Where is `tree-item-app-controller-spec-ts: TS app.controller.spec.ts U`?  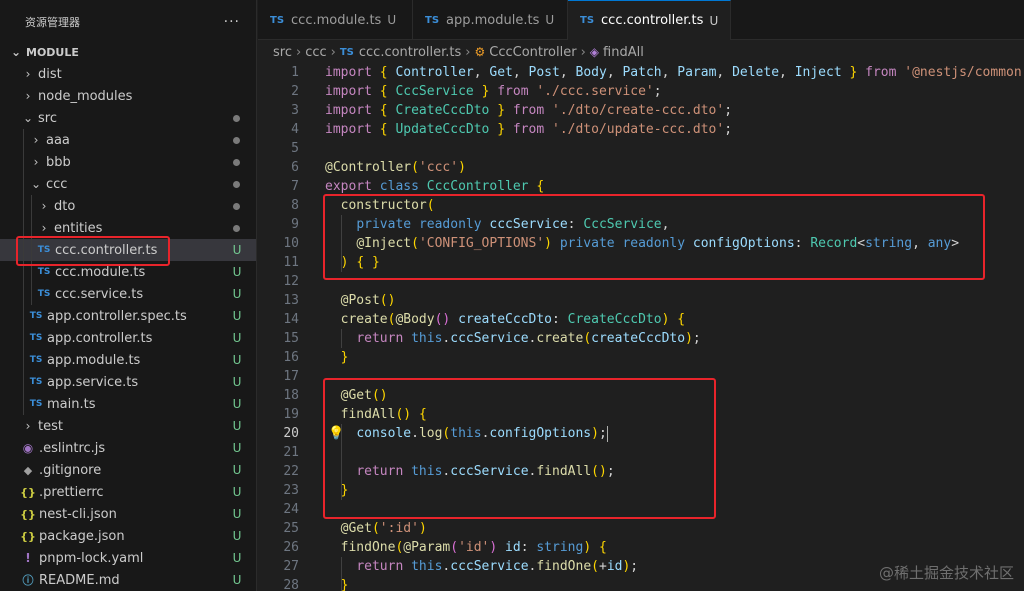
tree-item-app-controller-spec-ts: TS app.controller.spec.ts U is located at coordinates (128, 316).